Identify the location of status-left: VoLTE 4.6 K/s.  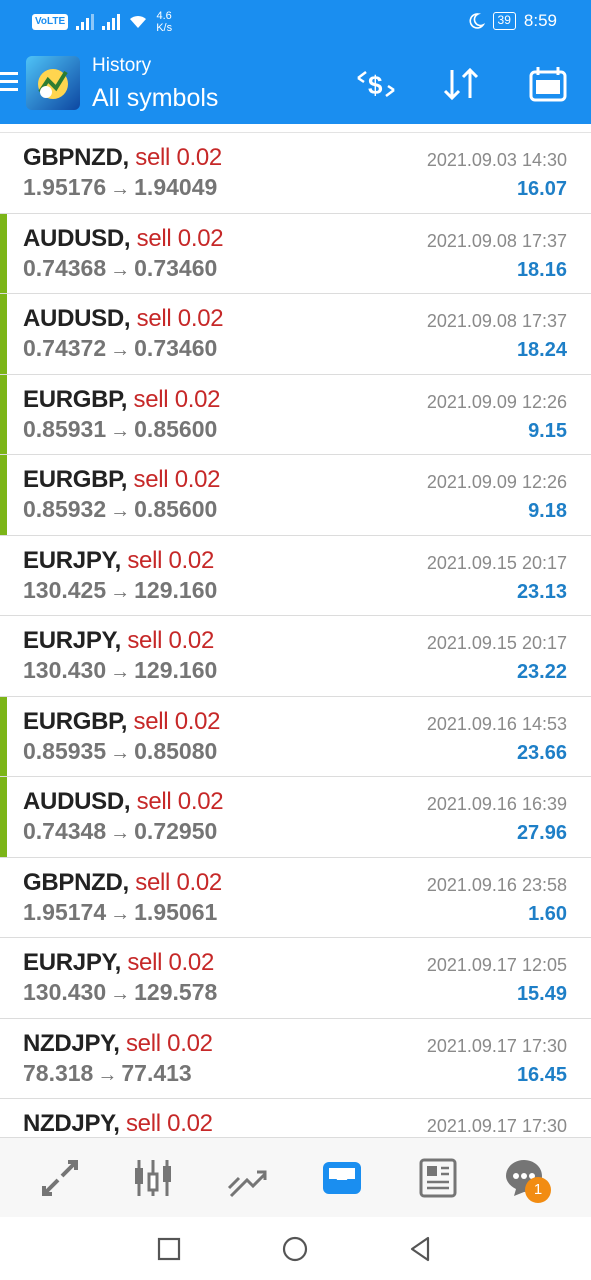
(102, 22).